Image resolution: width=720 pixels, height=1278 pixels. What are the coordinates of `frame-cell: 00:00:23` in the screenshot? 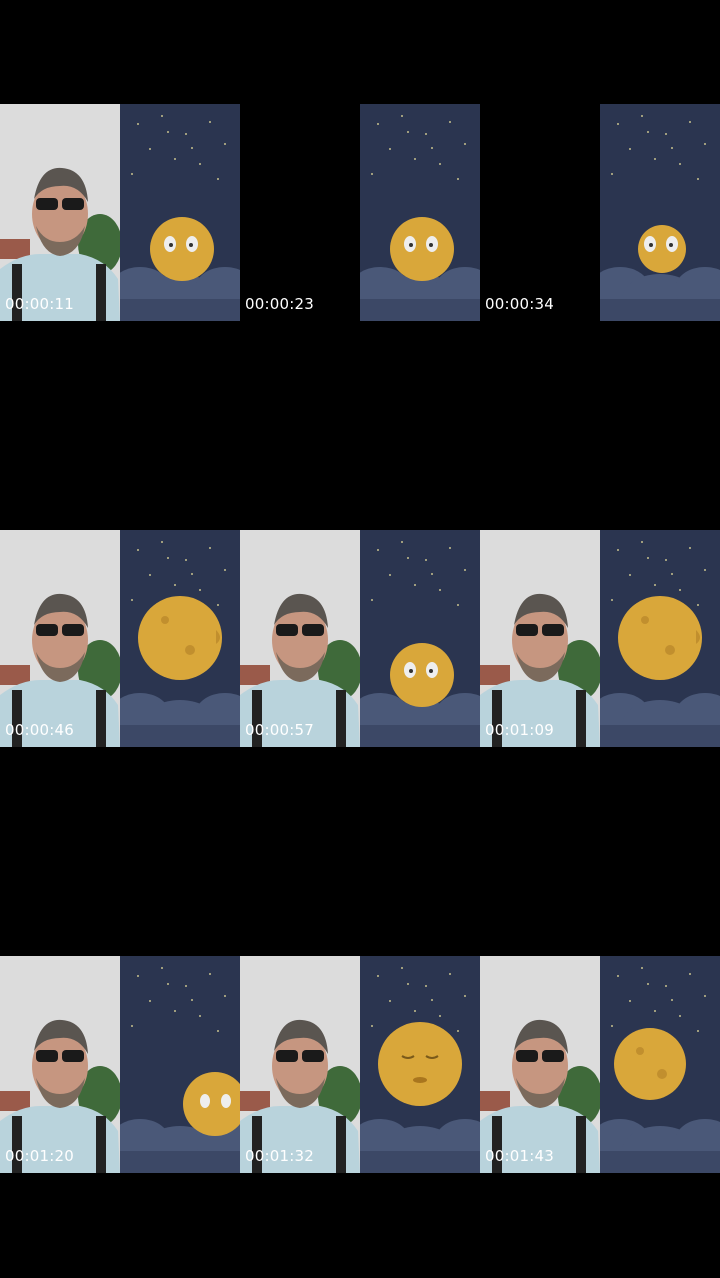 It's located at (360, 213).